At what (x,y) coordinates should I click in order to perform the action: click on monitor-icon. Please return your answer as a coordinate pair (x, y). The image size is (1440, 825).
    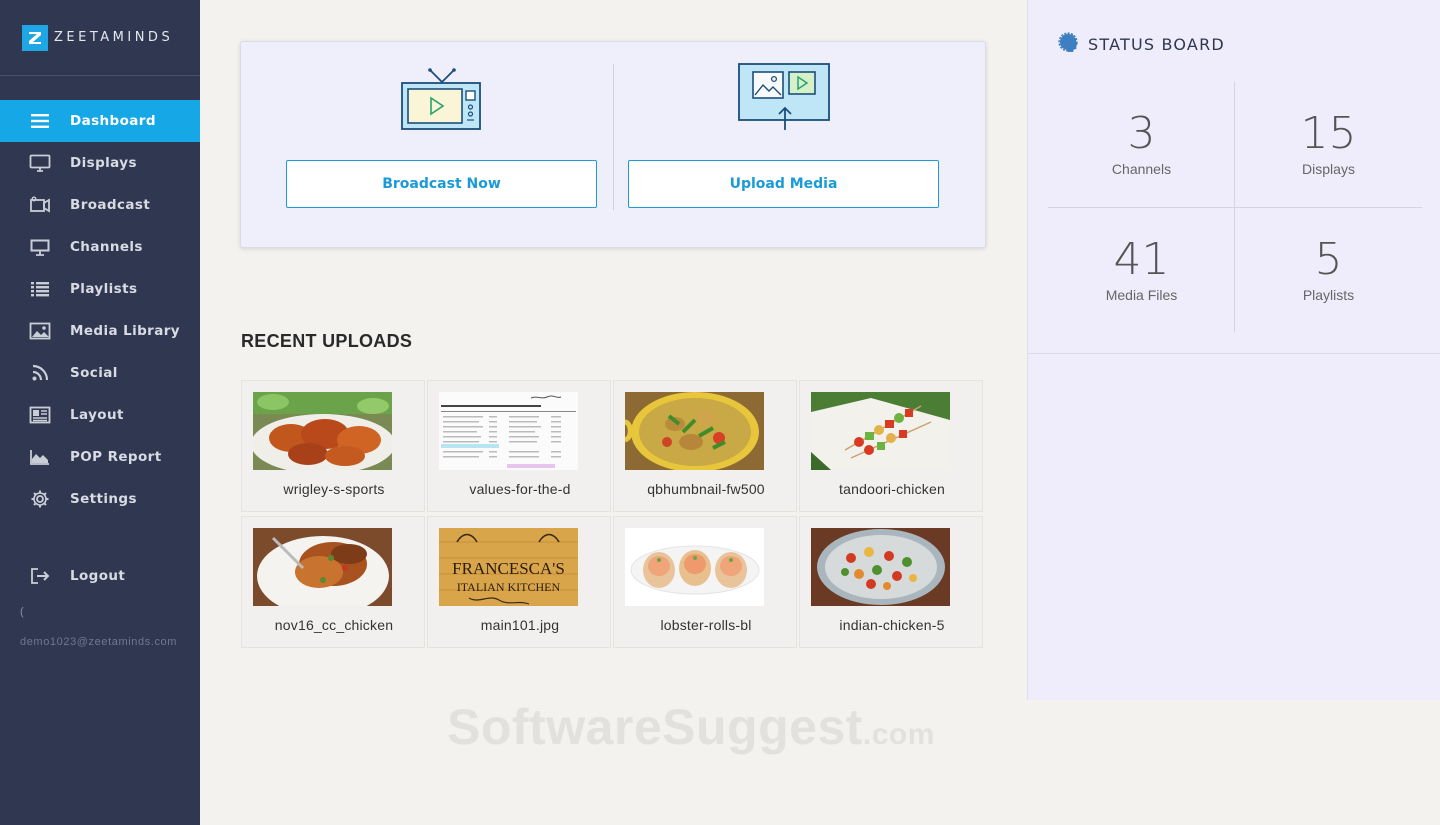
    Looking at the image, I should click on (40, 163).